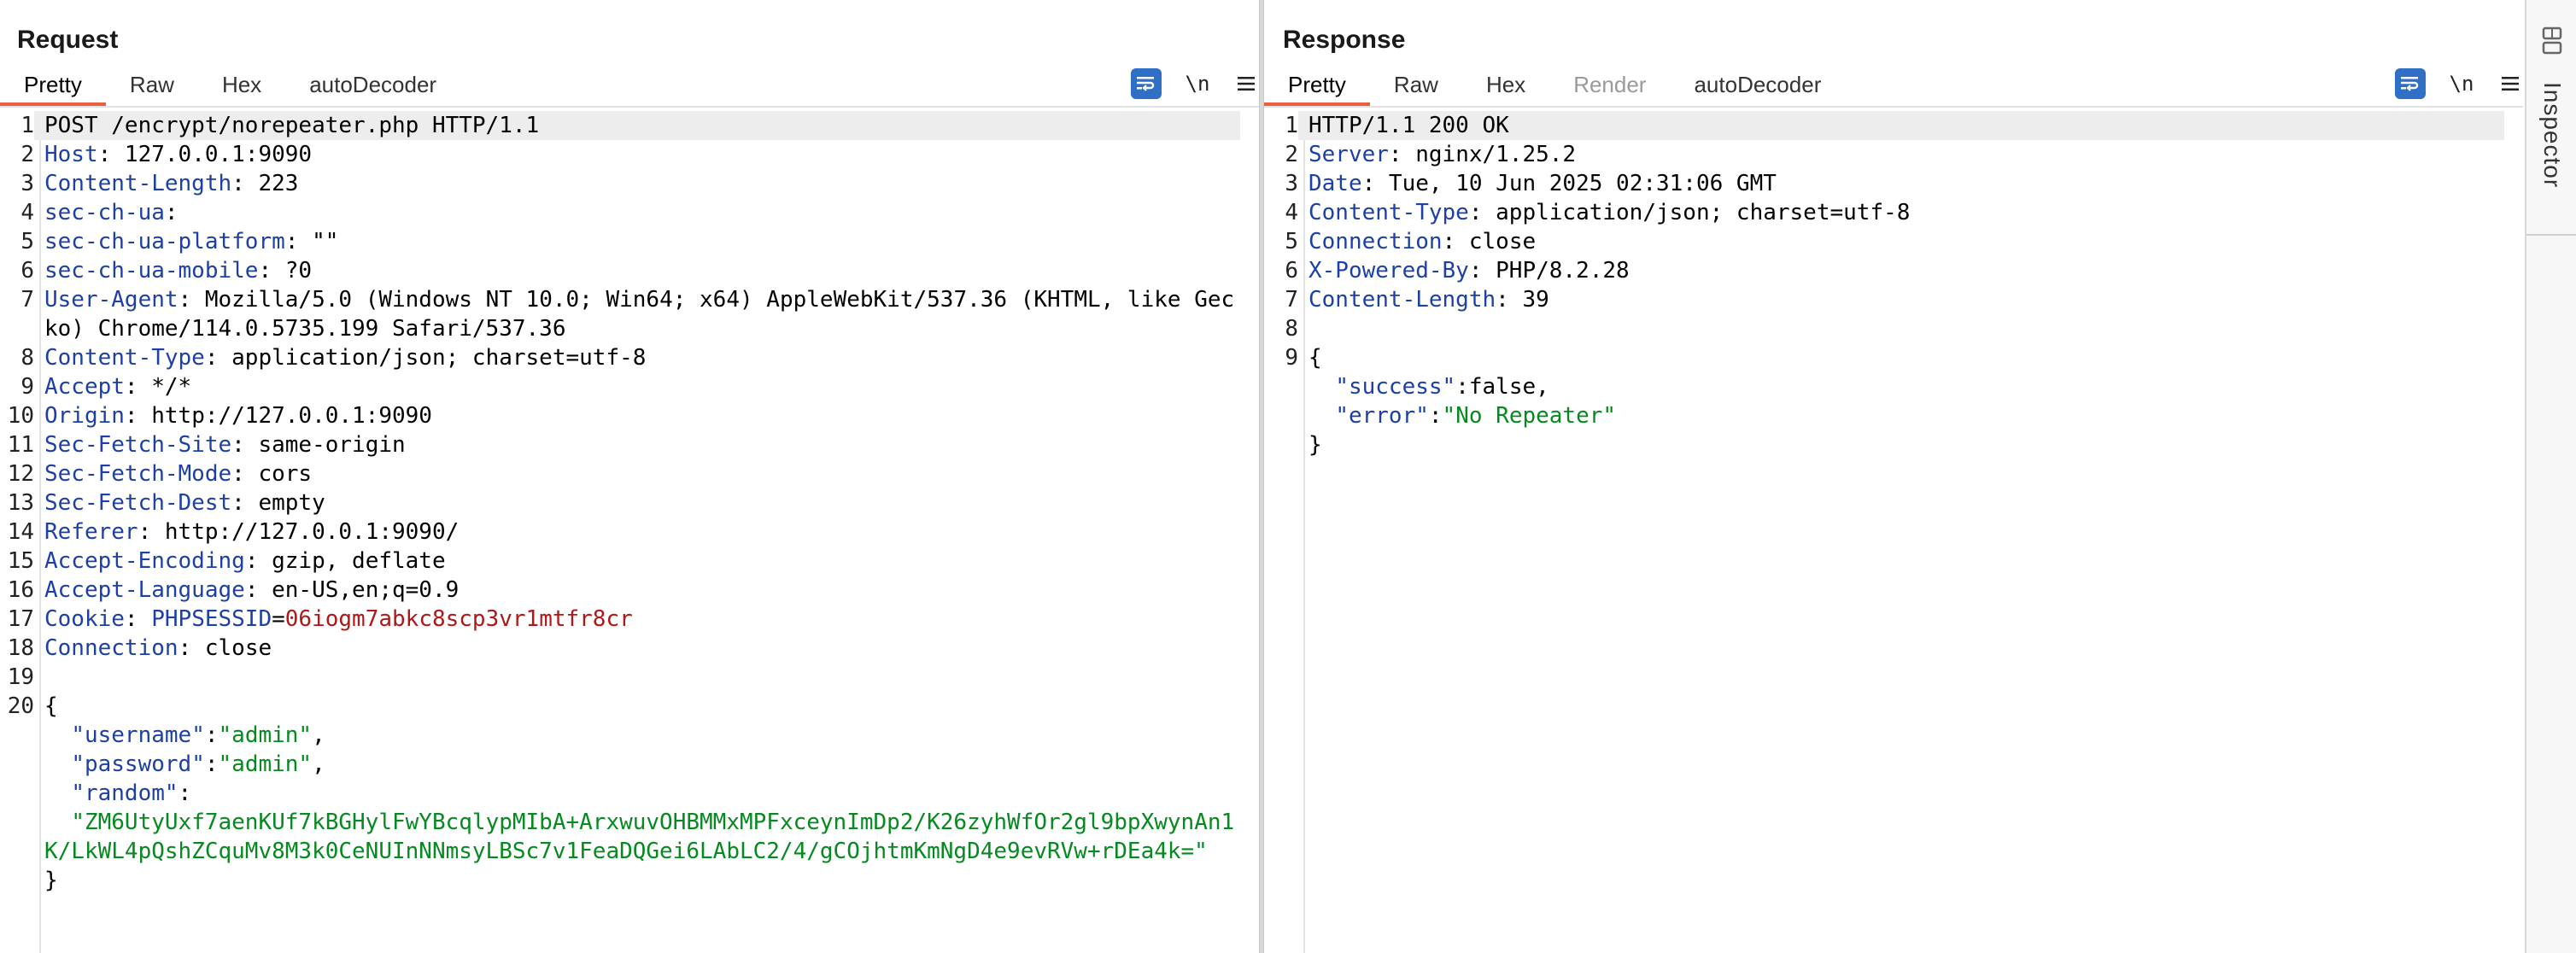  Describe the element at coordinates (1901, 270) in the screenshot. I see `line-content: X-Powered-By: PHP/8.2.28` at that location.